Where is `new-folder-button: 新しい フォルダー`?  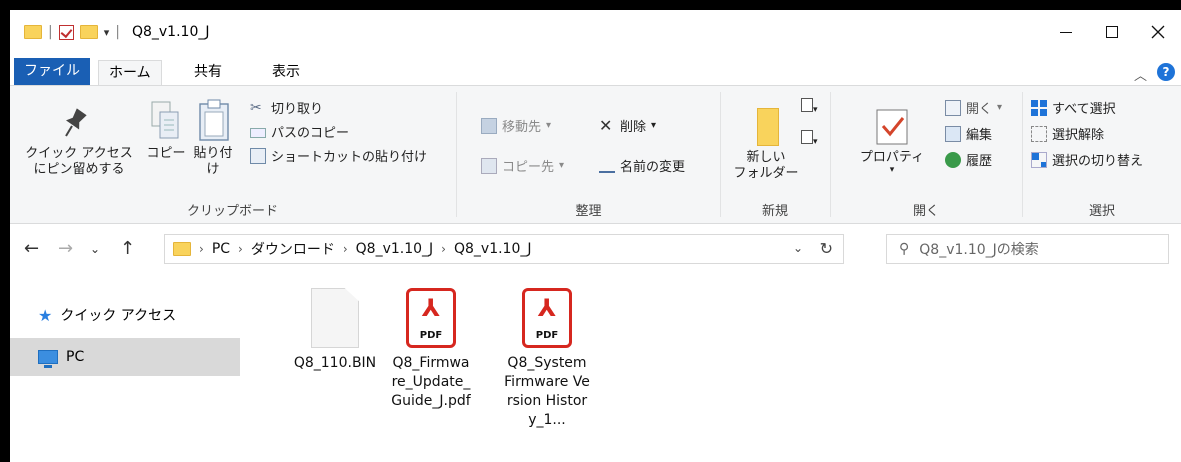 new-folder-button: 新しい フォルダー is located at coordinates (766, 166).